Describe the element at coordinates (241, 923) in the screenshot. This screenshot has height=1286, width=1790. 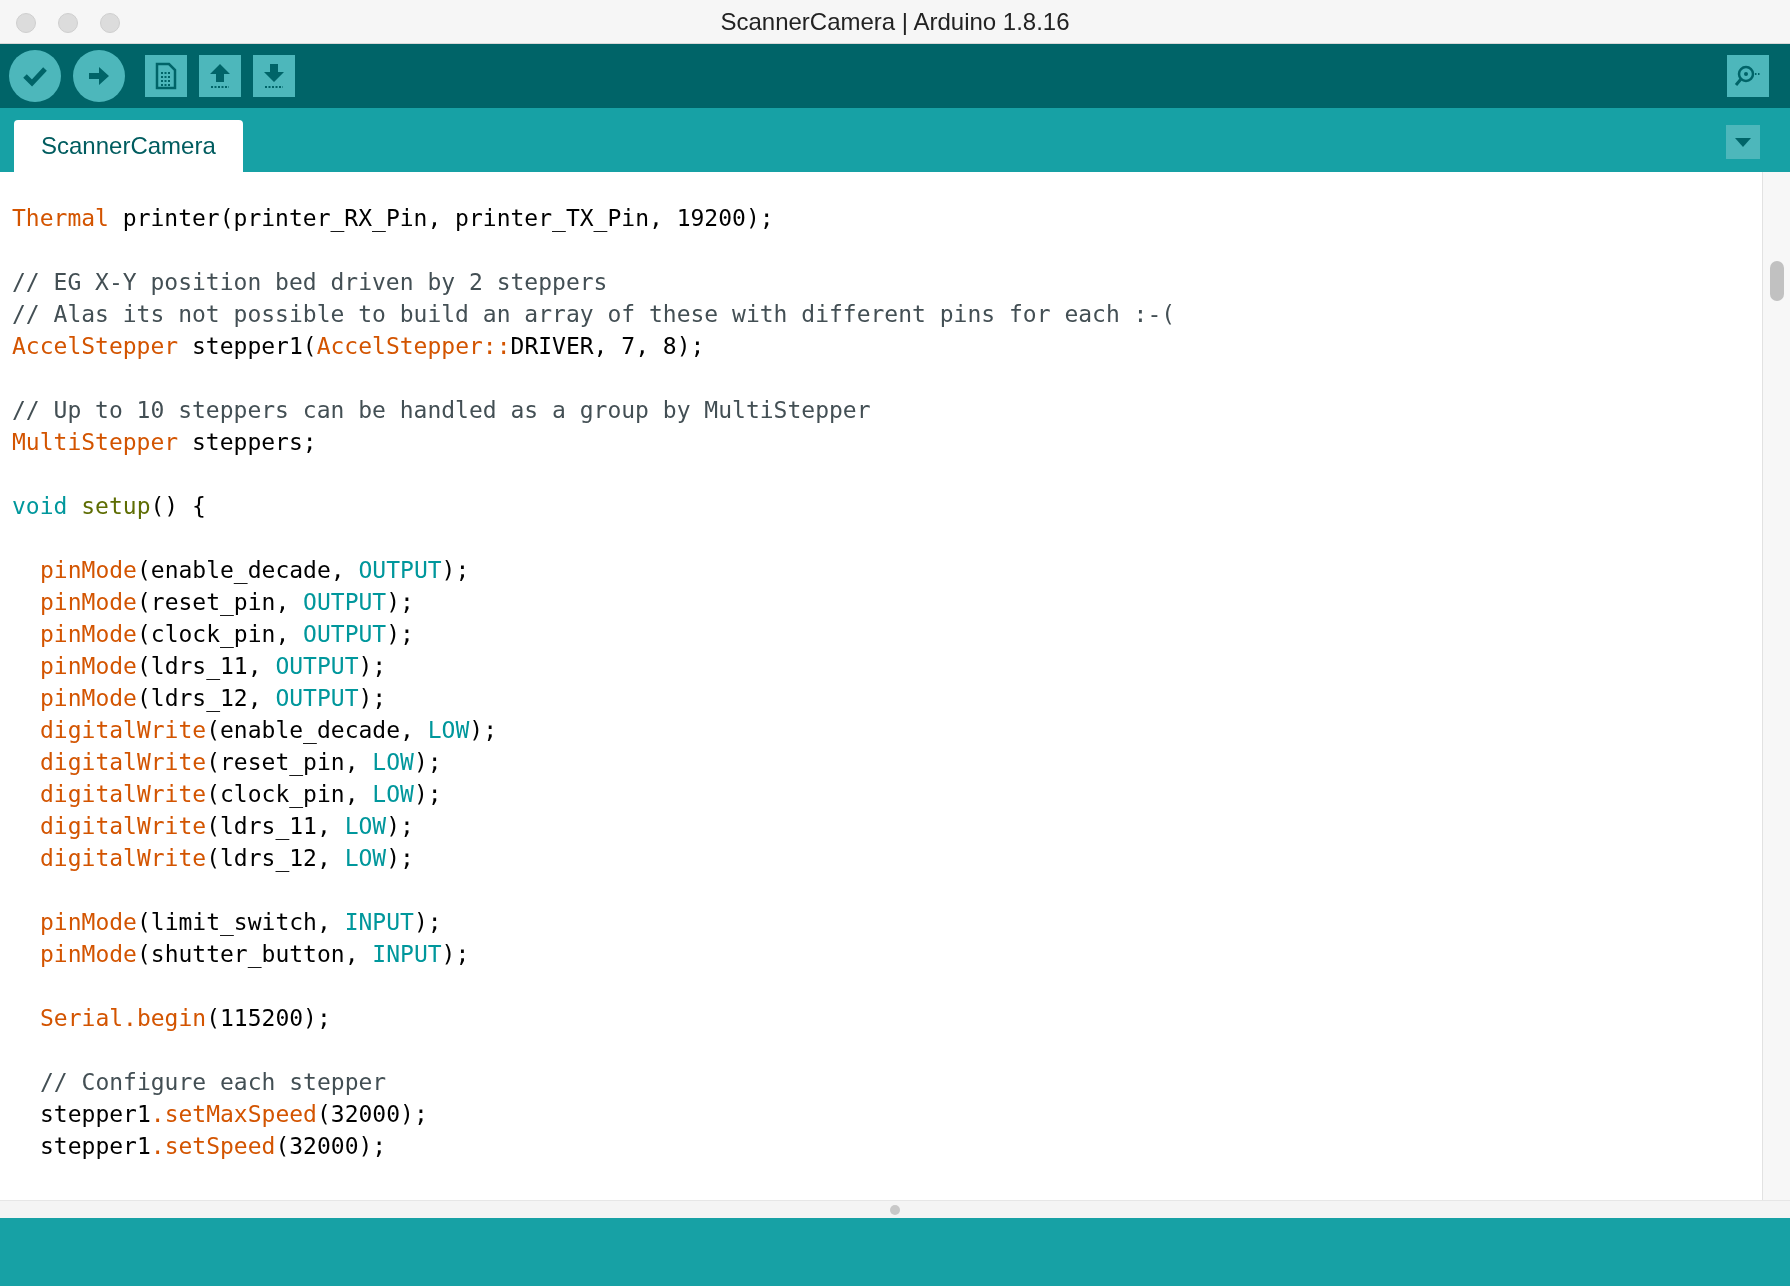
I see `code-line: pinMode(limit_switch, INPUT);` at that location.